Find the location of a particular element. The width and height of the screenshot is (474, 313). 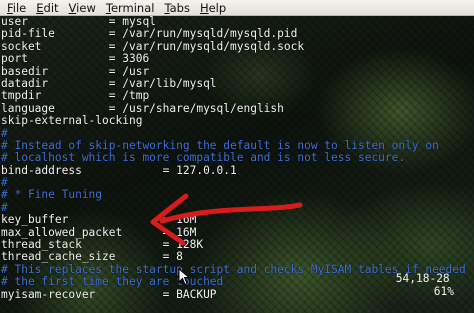

menu-edit: Edit is located at coordinates (47, 8).